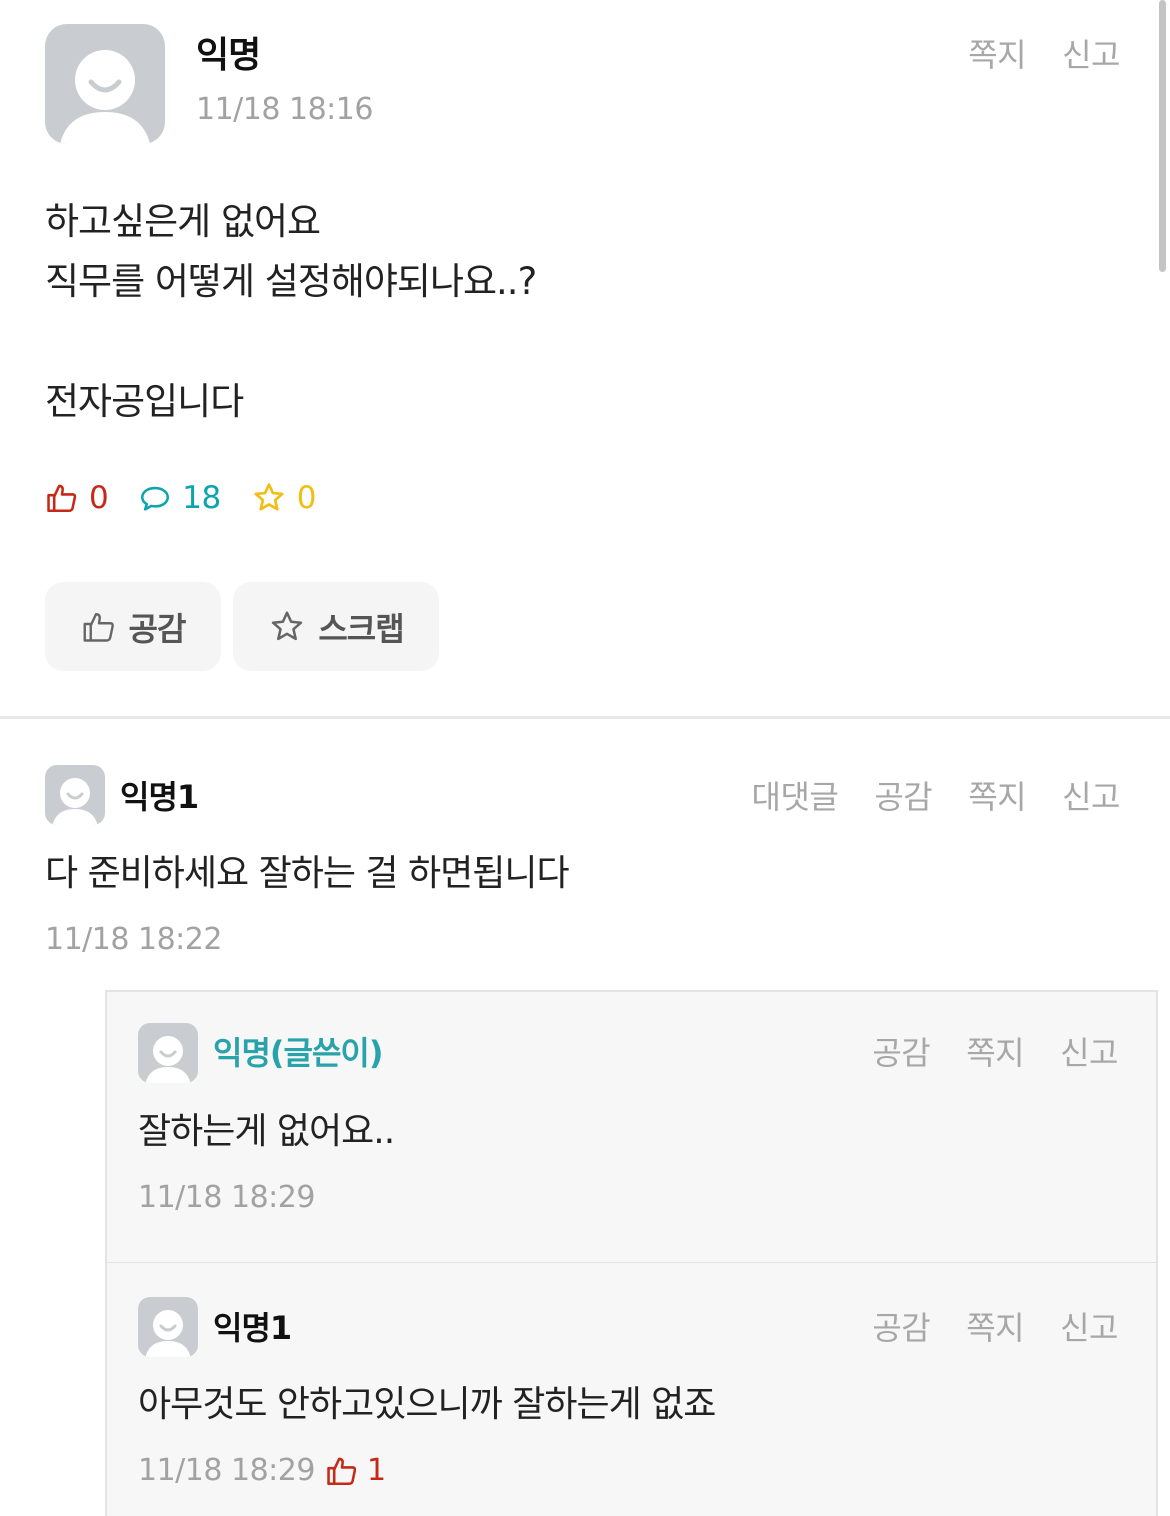  Describe the element at coordinates (585, 717) in the screenshot. I see `section-divider` at that location.